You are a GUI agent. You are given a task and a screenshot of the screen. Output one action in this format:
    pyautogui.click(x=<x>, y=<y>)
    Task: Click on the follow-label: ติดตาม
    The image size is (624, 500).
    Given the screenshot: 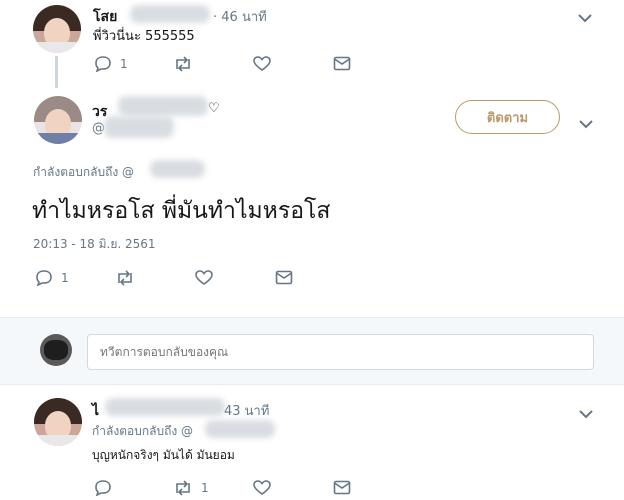 What is the action you would take?
    pyautogui.click(x=507, y=118)
    